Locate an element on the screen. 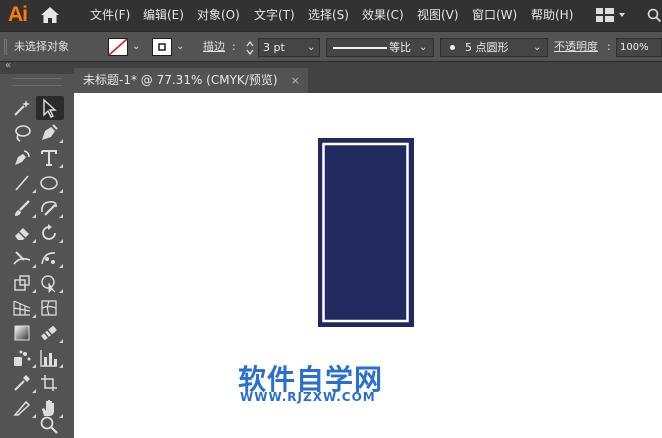  document-tab-bar: 未标题-1* @ 77.31% (CMYK/预览) × is located at coordinates (331, 77).